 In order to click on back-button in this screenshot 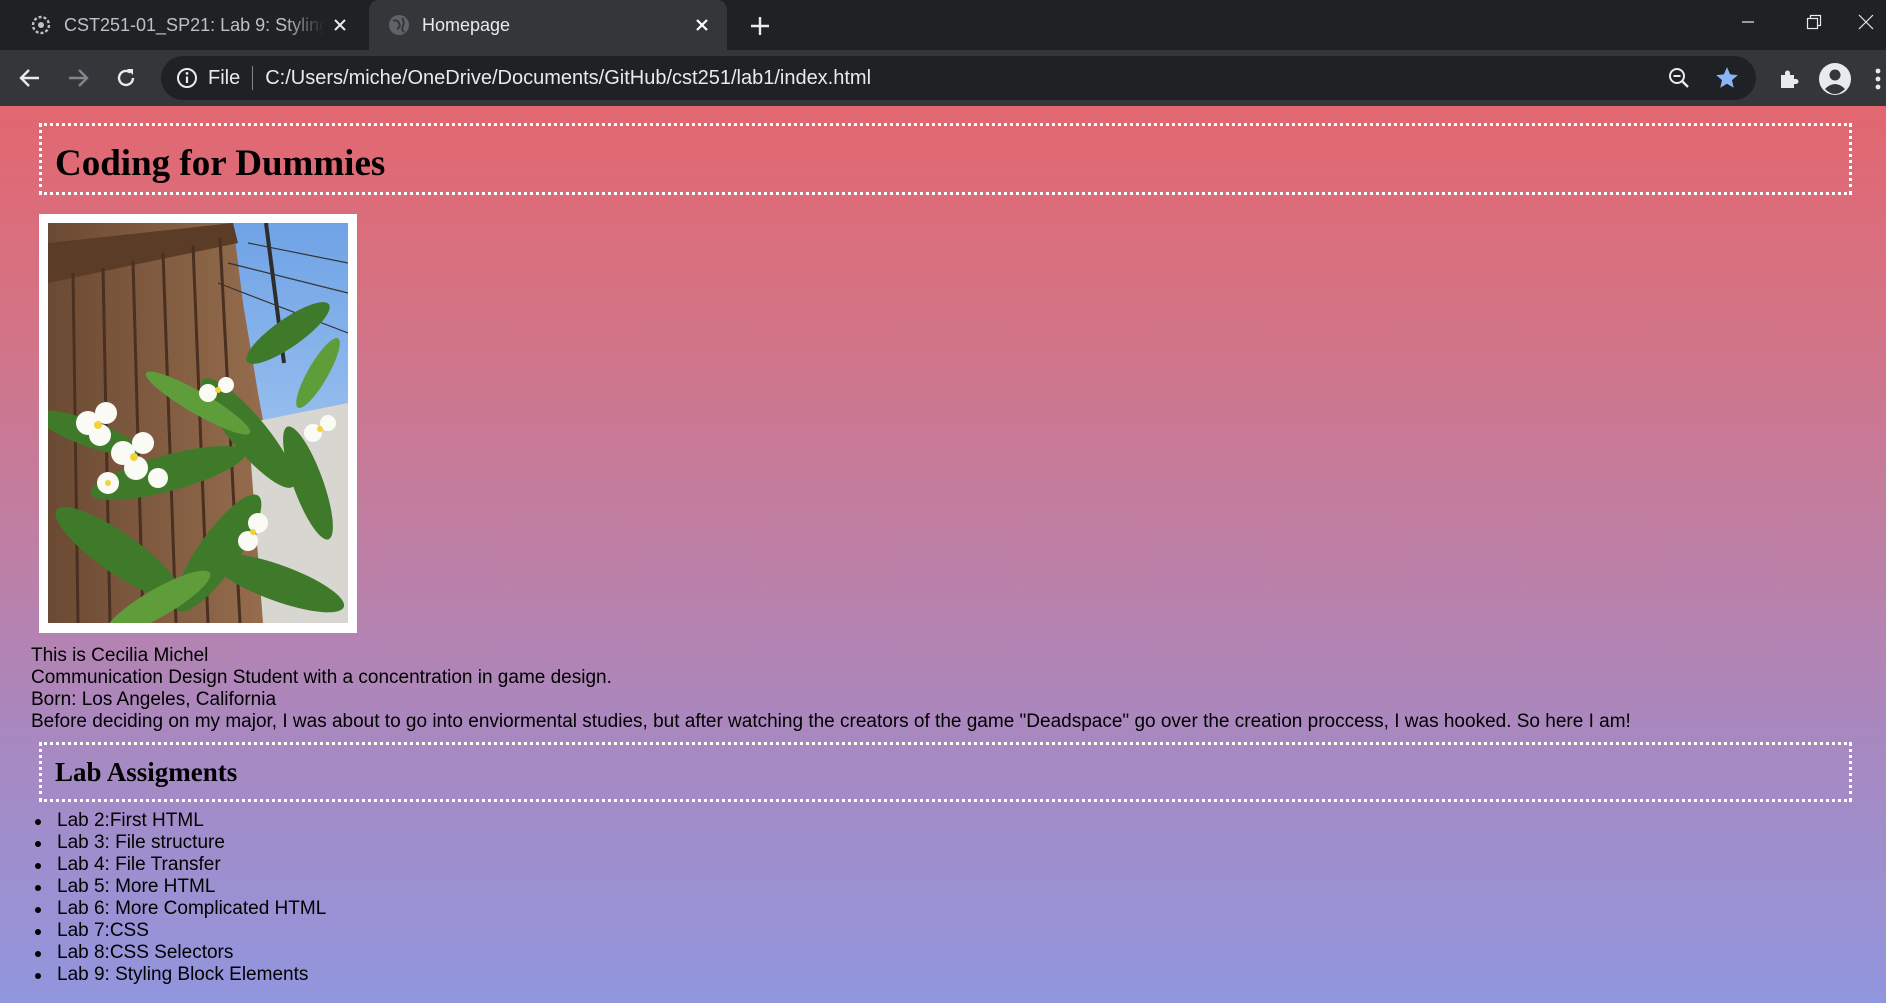, I will do `click(30, 78)`.